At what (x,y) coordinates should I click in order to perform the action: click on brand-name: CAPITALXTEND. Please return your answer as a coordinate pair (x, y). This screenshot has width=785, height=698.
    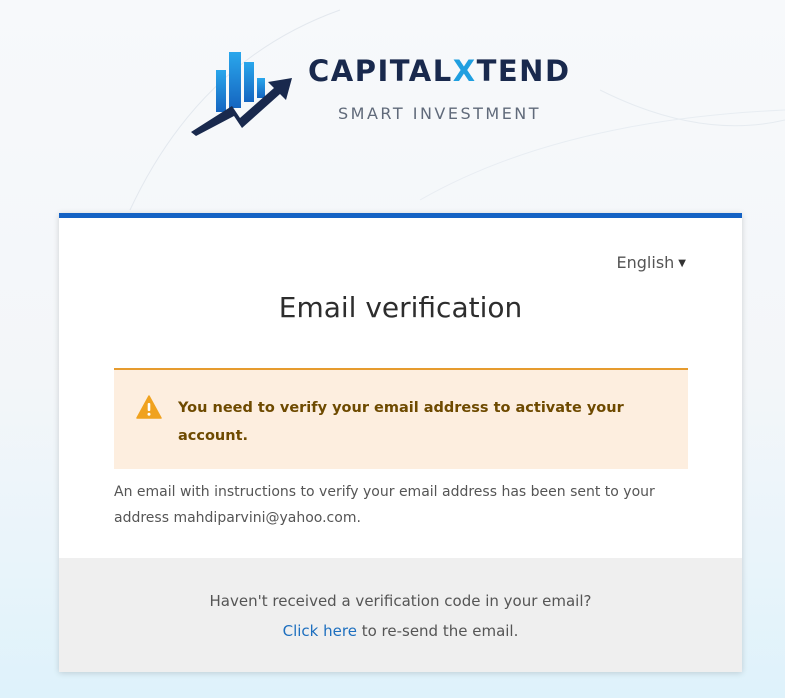
    Looking at the image, I should click on (439, 71).